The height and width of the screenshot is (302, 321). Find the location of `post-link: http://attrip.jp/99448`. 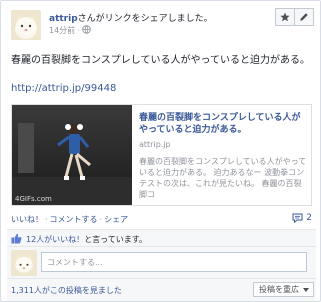

post-link: http://attrip.jp/99448 is located at coordinates (63, 88).